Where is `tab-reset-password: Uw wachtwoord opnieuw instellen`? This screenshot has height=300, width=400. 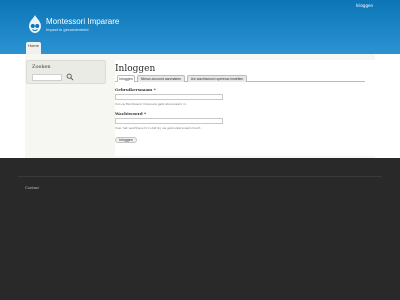
tab-reset-password: Uw wachtwoord opnieuw instellen is located at coordinates (217, 78).